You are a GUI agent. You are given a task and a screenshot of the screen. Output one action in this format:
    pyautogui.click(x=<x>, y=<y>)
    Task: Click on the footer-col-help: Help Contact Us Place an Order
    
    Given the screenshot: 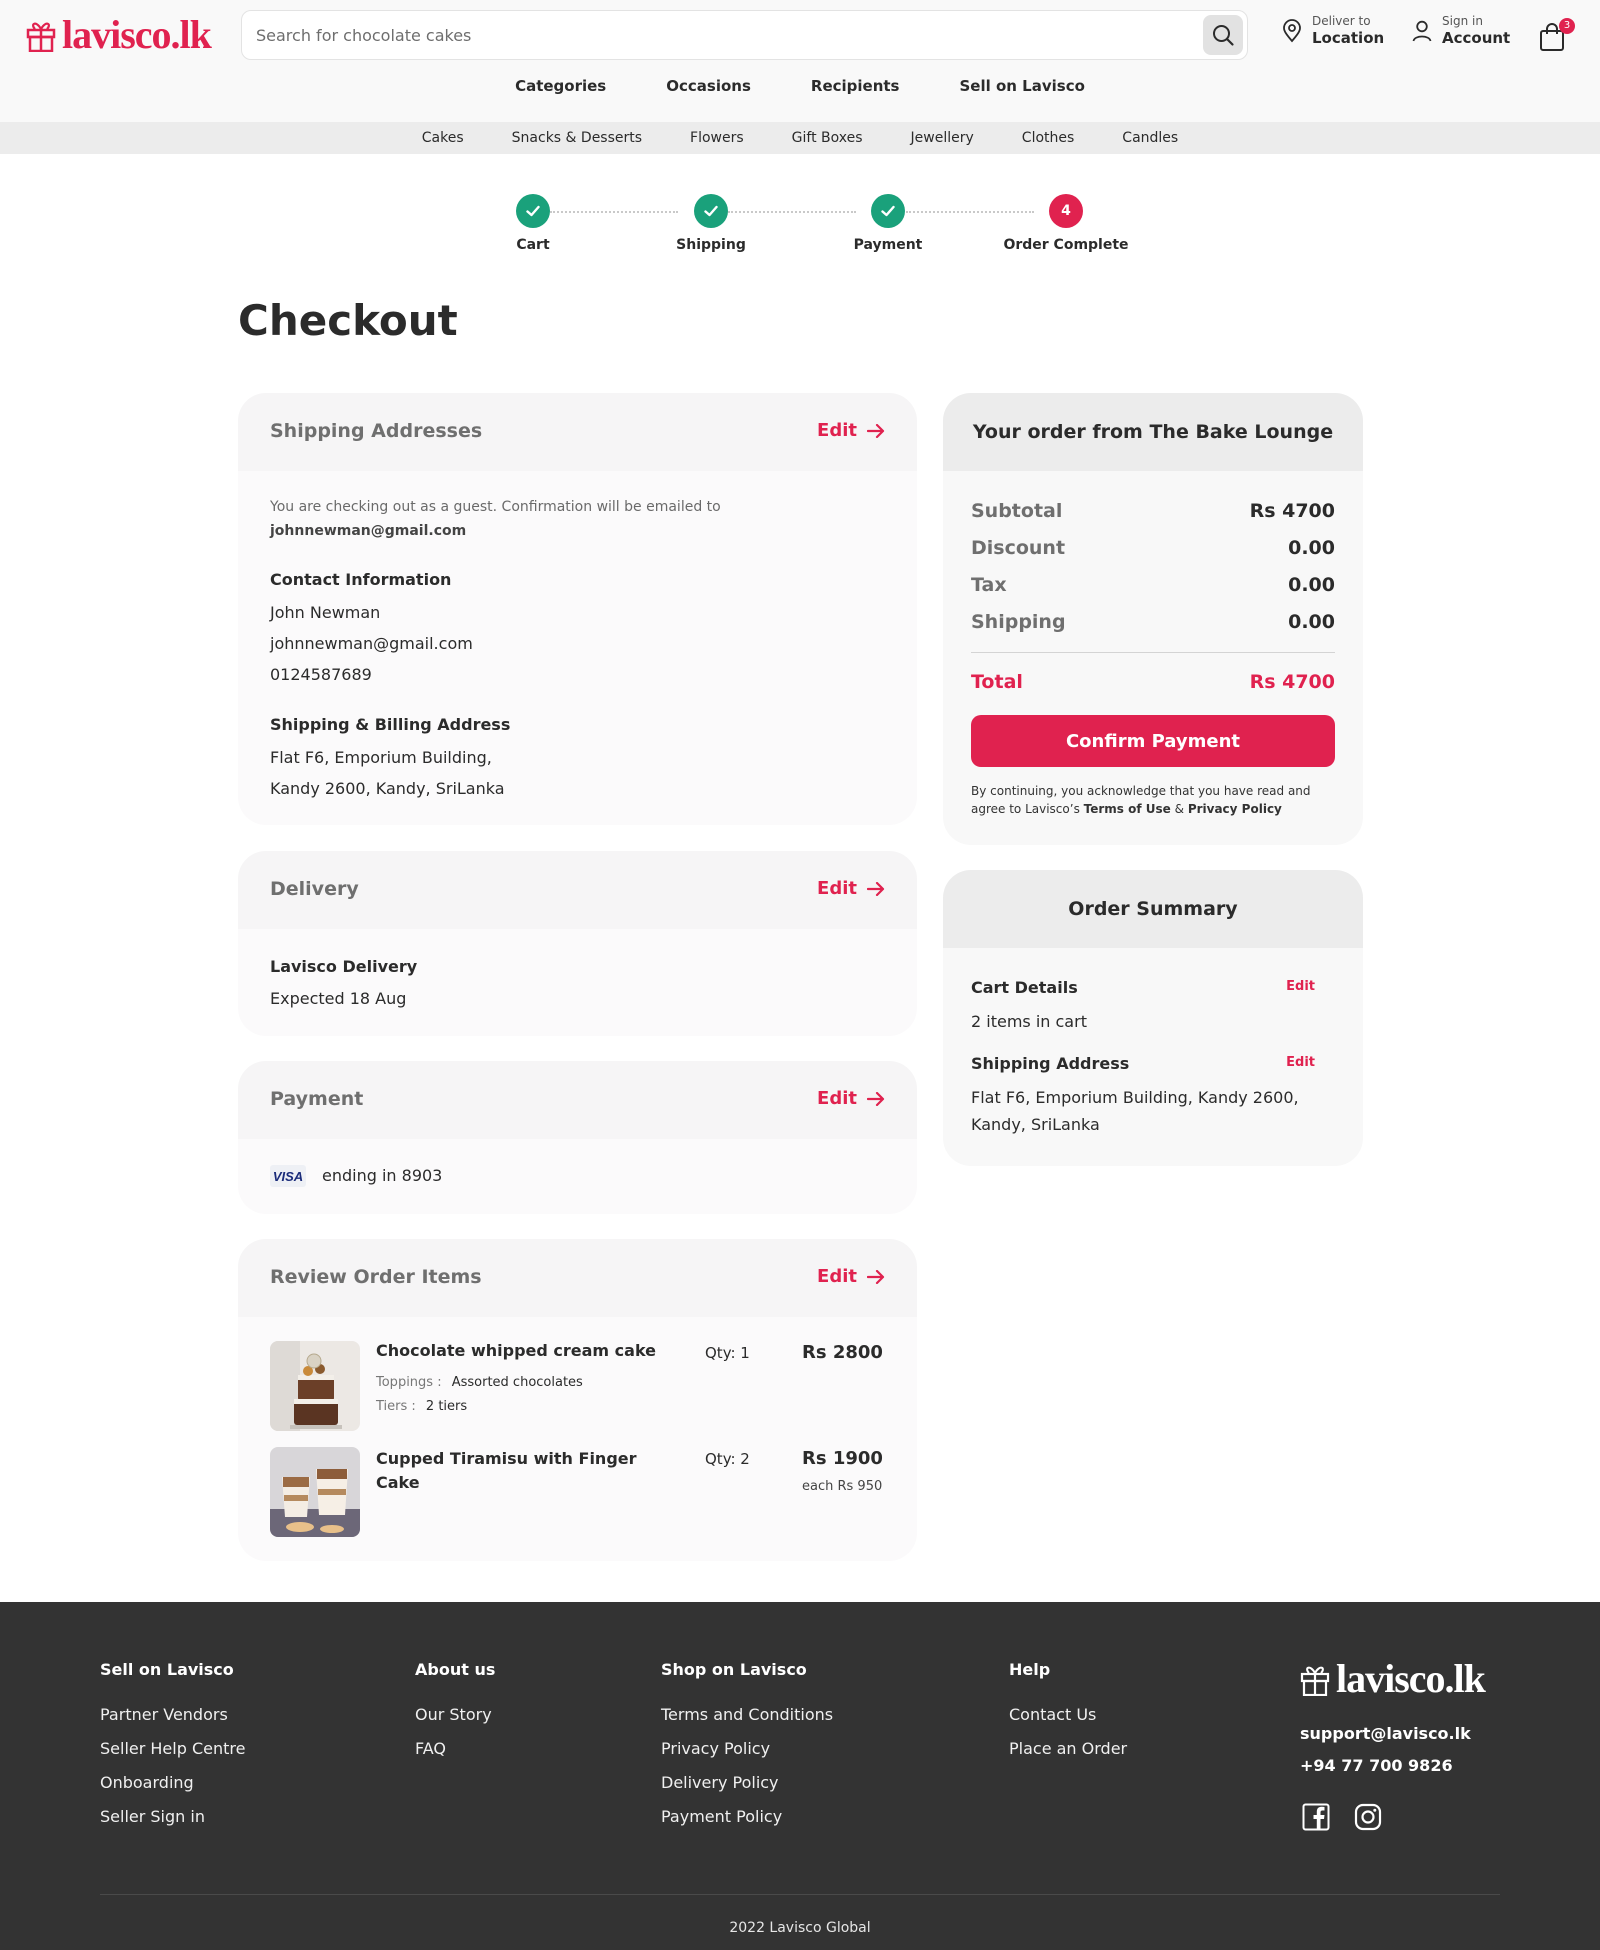 What is the action you would take?
    pyautogui.click(x=1068, y=1716)
    